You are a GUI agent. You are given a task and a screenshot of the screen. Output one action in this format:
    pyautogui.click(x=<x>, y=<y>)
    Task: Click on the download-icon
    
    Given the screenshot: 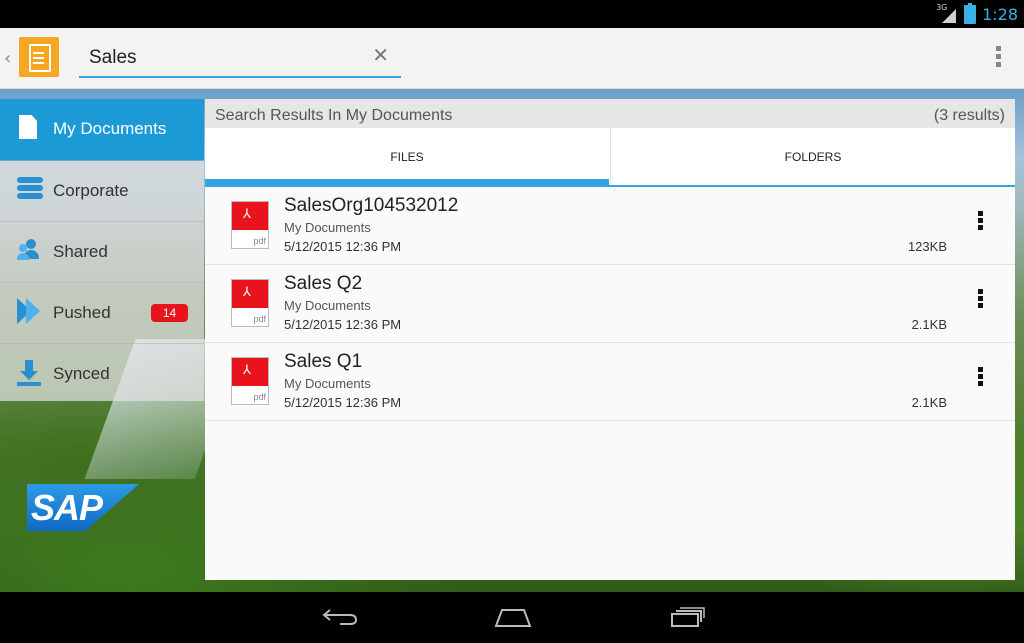 What is the action you would take?
    pyautogui.click(x=30, y=373)
    